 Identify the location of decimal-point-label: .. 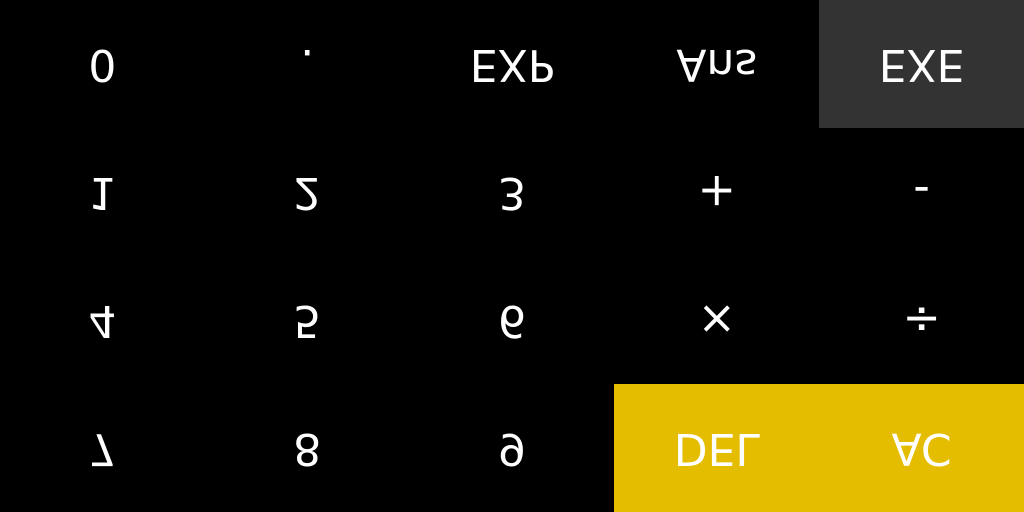
(307, 64).